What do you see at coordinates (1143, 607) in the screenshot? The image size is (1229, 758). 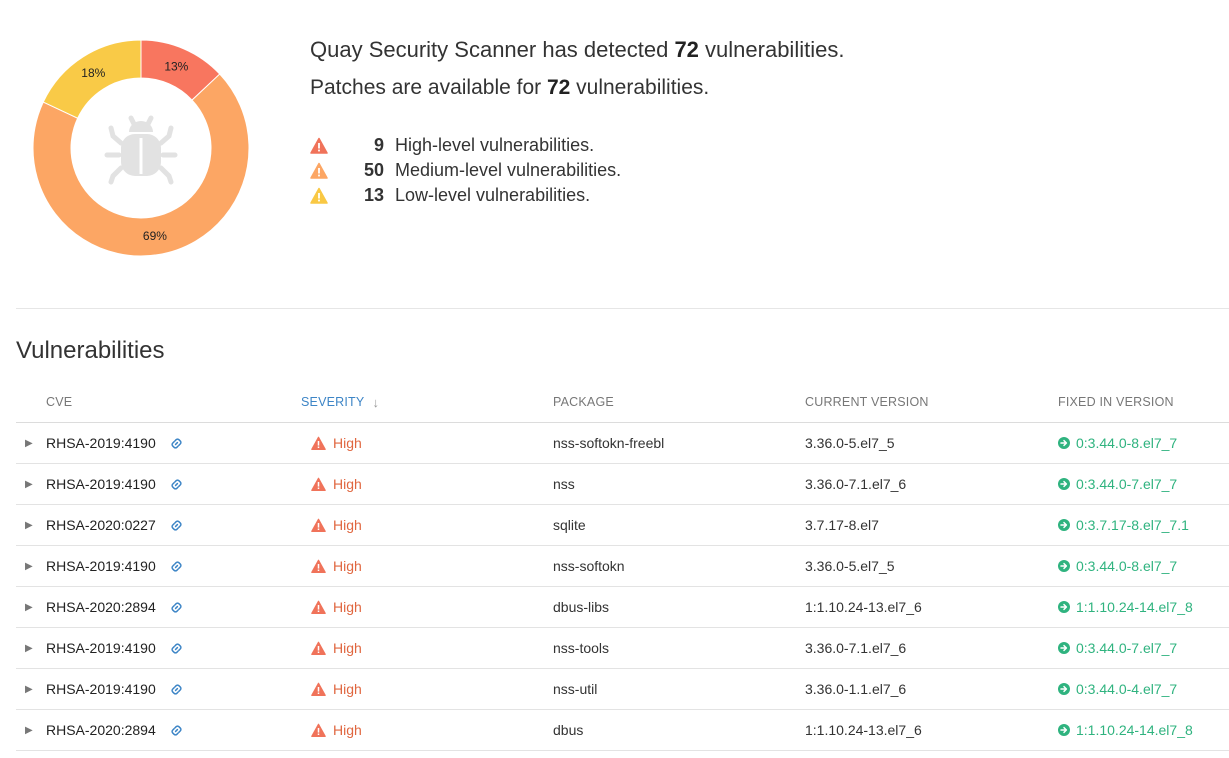 I see `fixed-version-cell: 1:1.10.24-14.el7_8` at bounding box center [1143, 607].